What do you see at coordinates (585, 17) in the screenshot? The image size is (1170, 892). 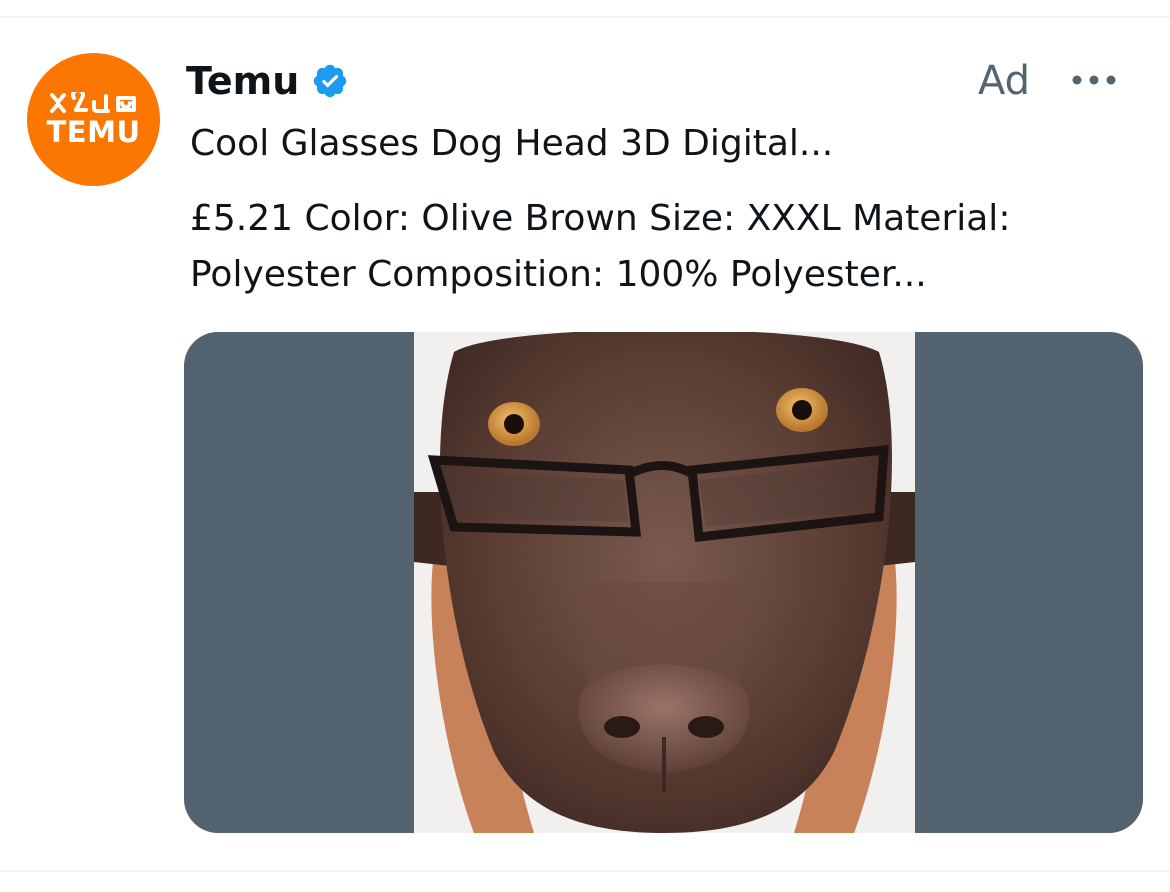 I see `top-divider` at bounding box center [585, 17].